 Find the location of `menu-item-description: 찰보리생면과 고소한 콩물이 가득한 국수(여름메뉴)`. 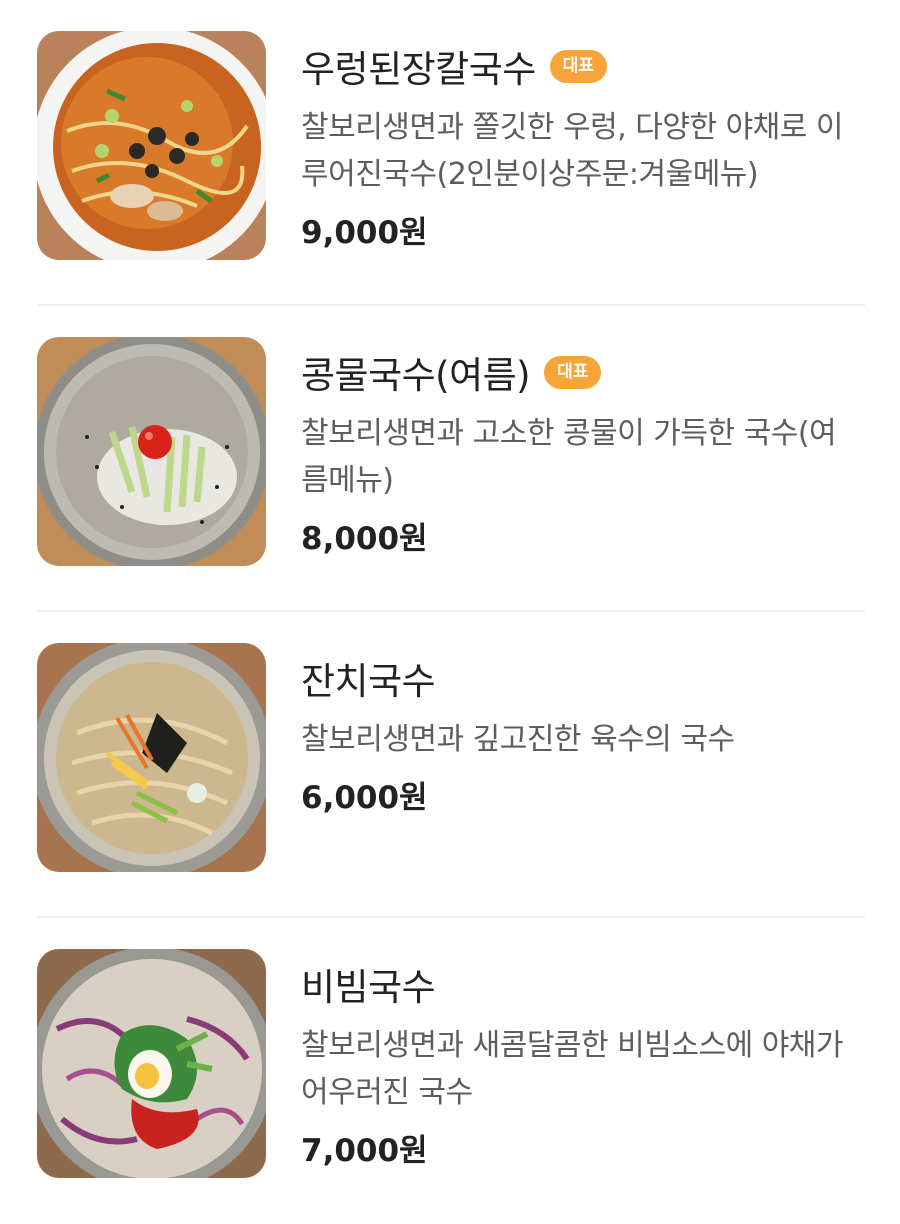

menu-item-description: 찰보리생면과 고소한 콩물이 가득한 국수(여름메뉴) is located at coordinates (569, 457).